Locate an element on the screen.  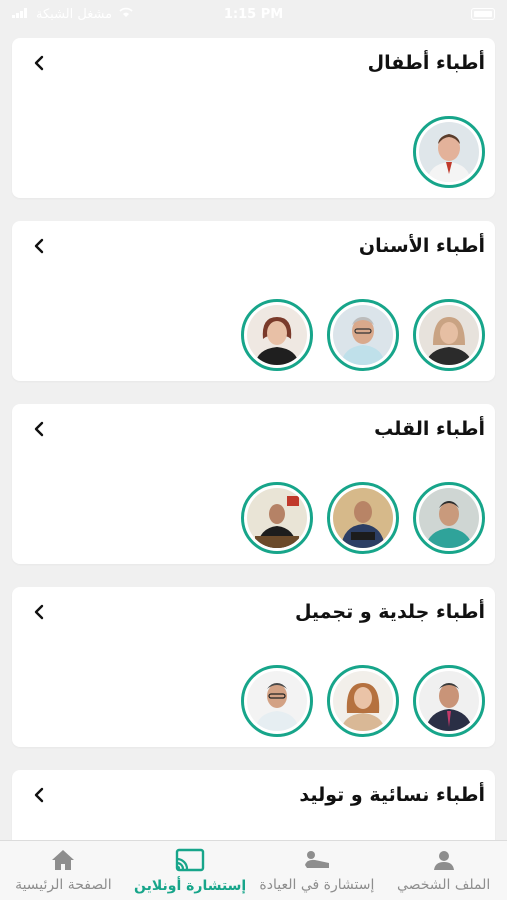
tab-label: إستشارة أونلاين is located at coordinates (190, 885).